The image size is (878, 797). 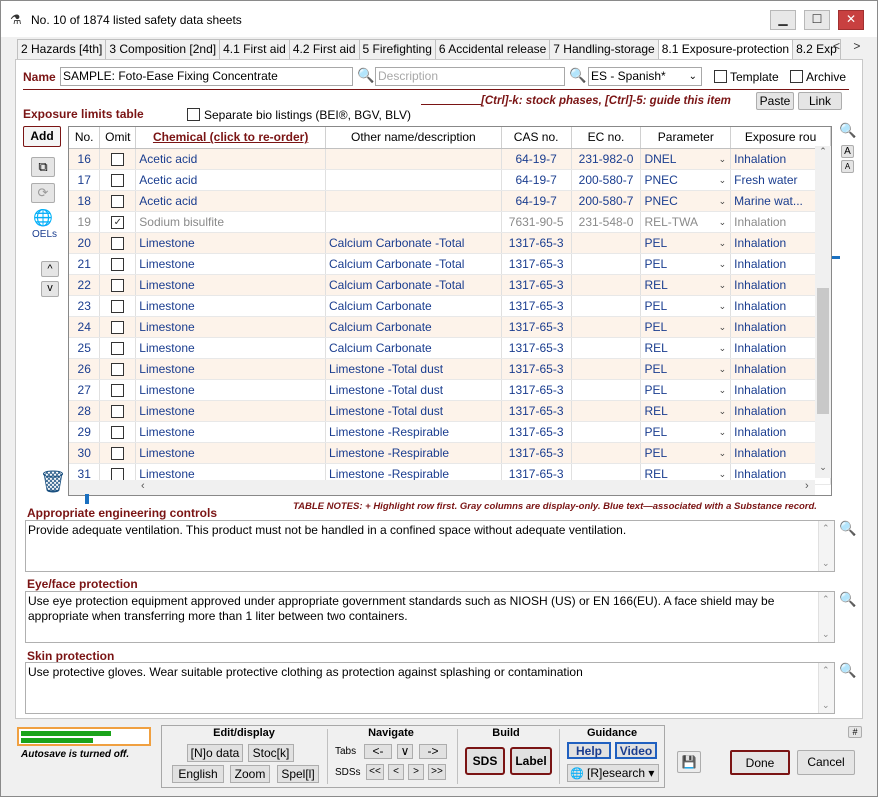 I want to click on scroll-right-icon: ›, so click(x=807, y=486).